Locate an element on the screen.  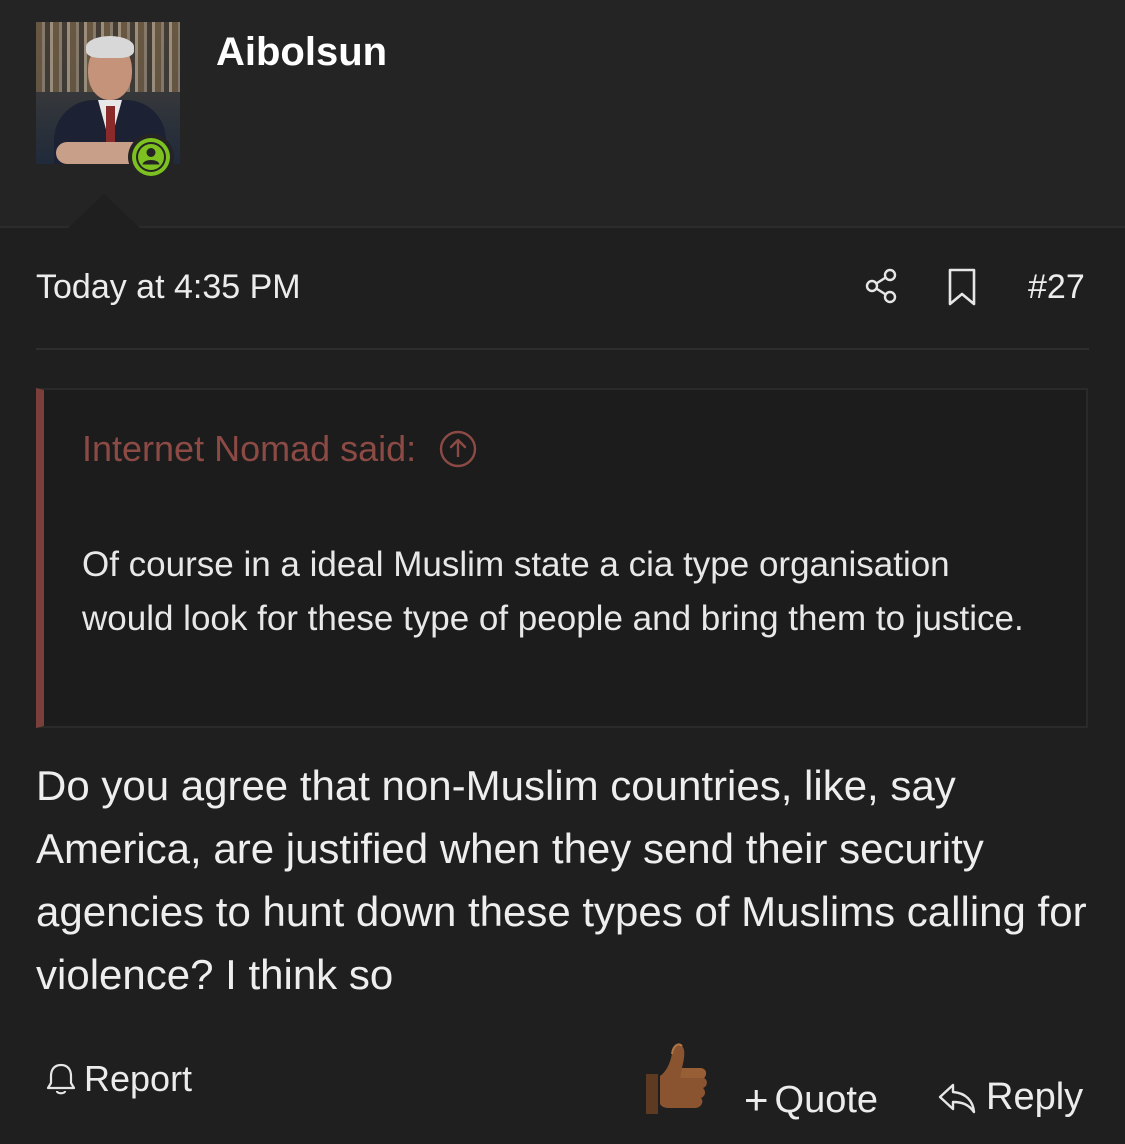
header-pointer is located at coordinates (104, 211).